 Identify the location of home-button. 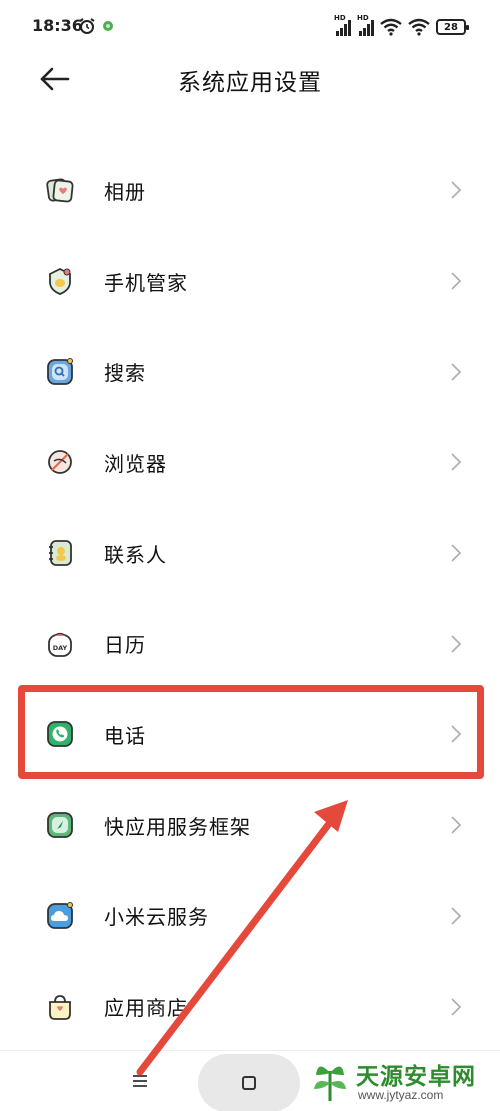
(249, 1082).